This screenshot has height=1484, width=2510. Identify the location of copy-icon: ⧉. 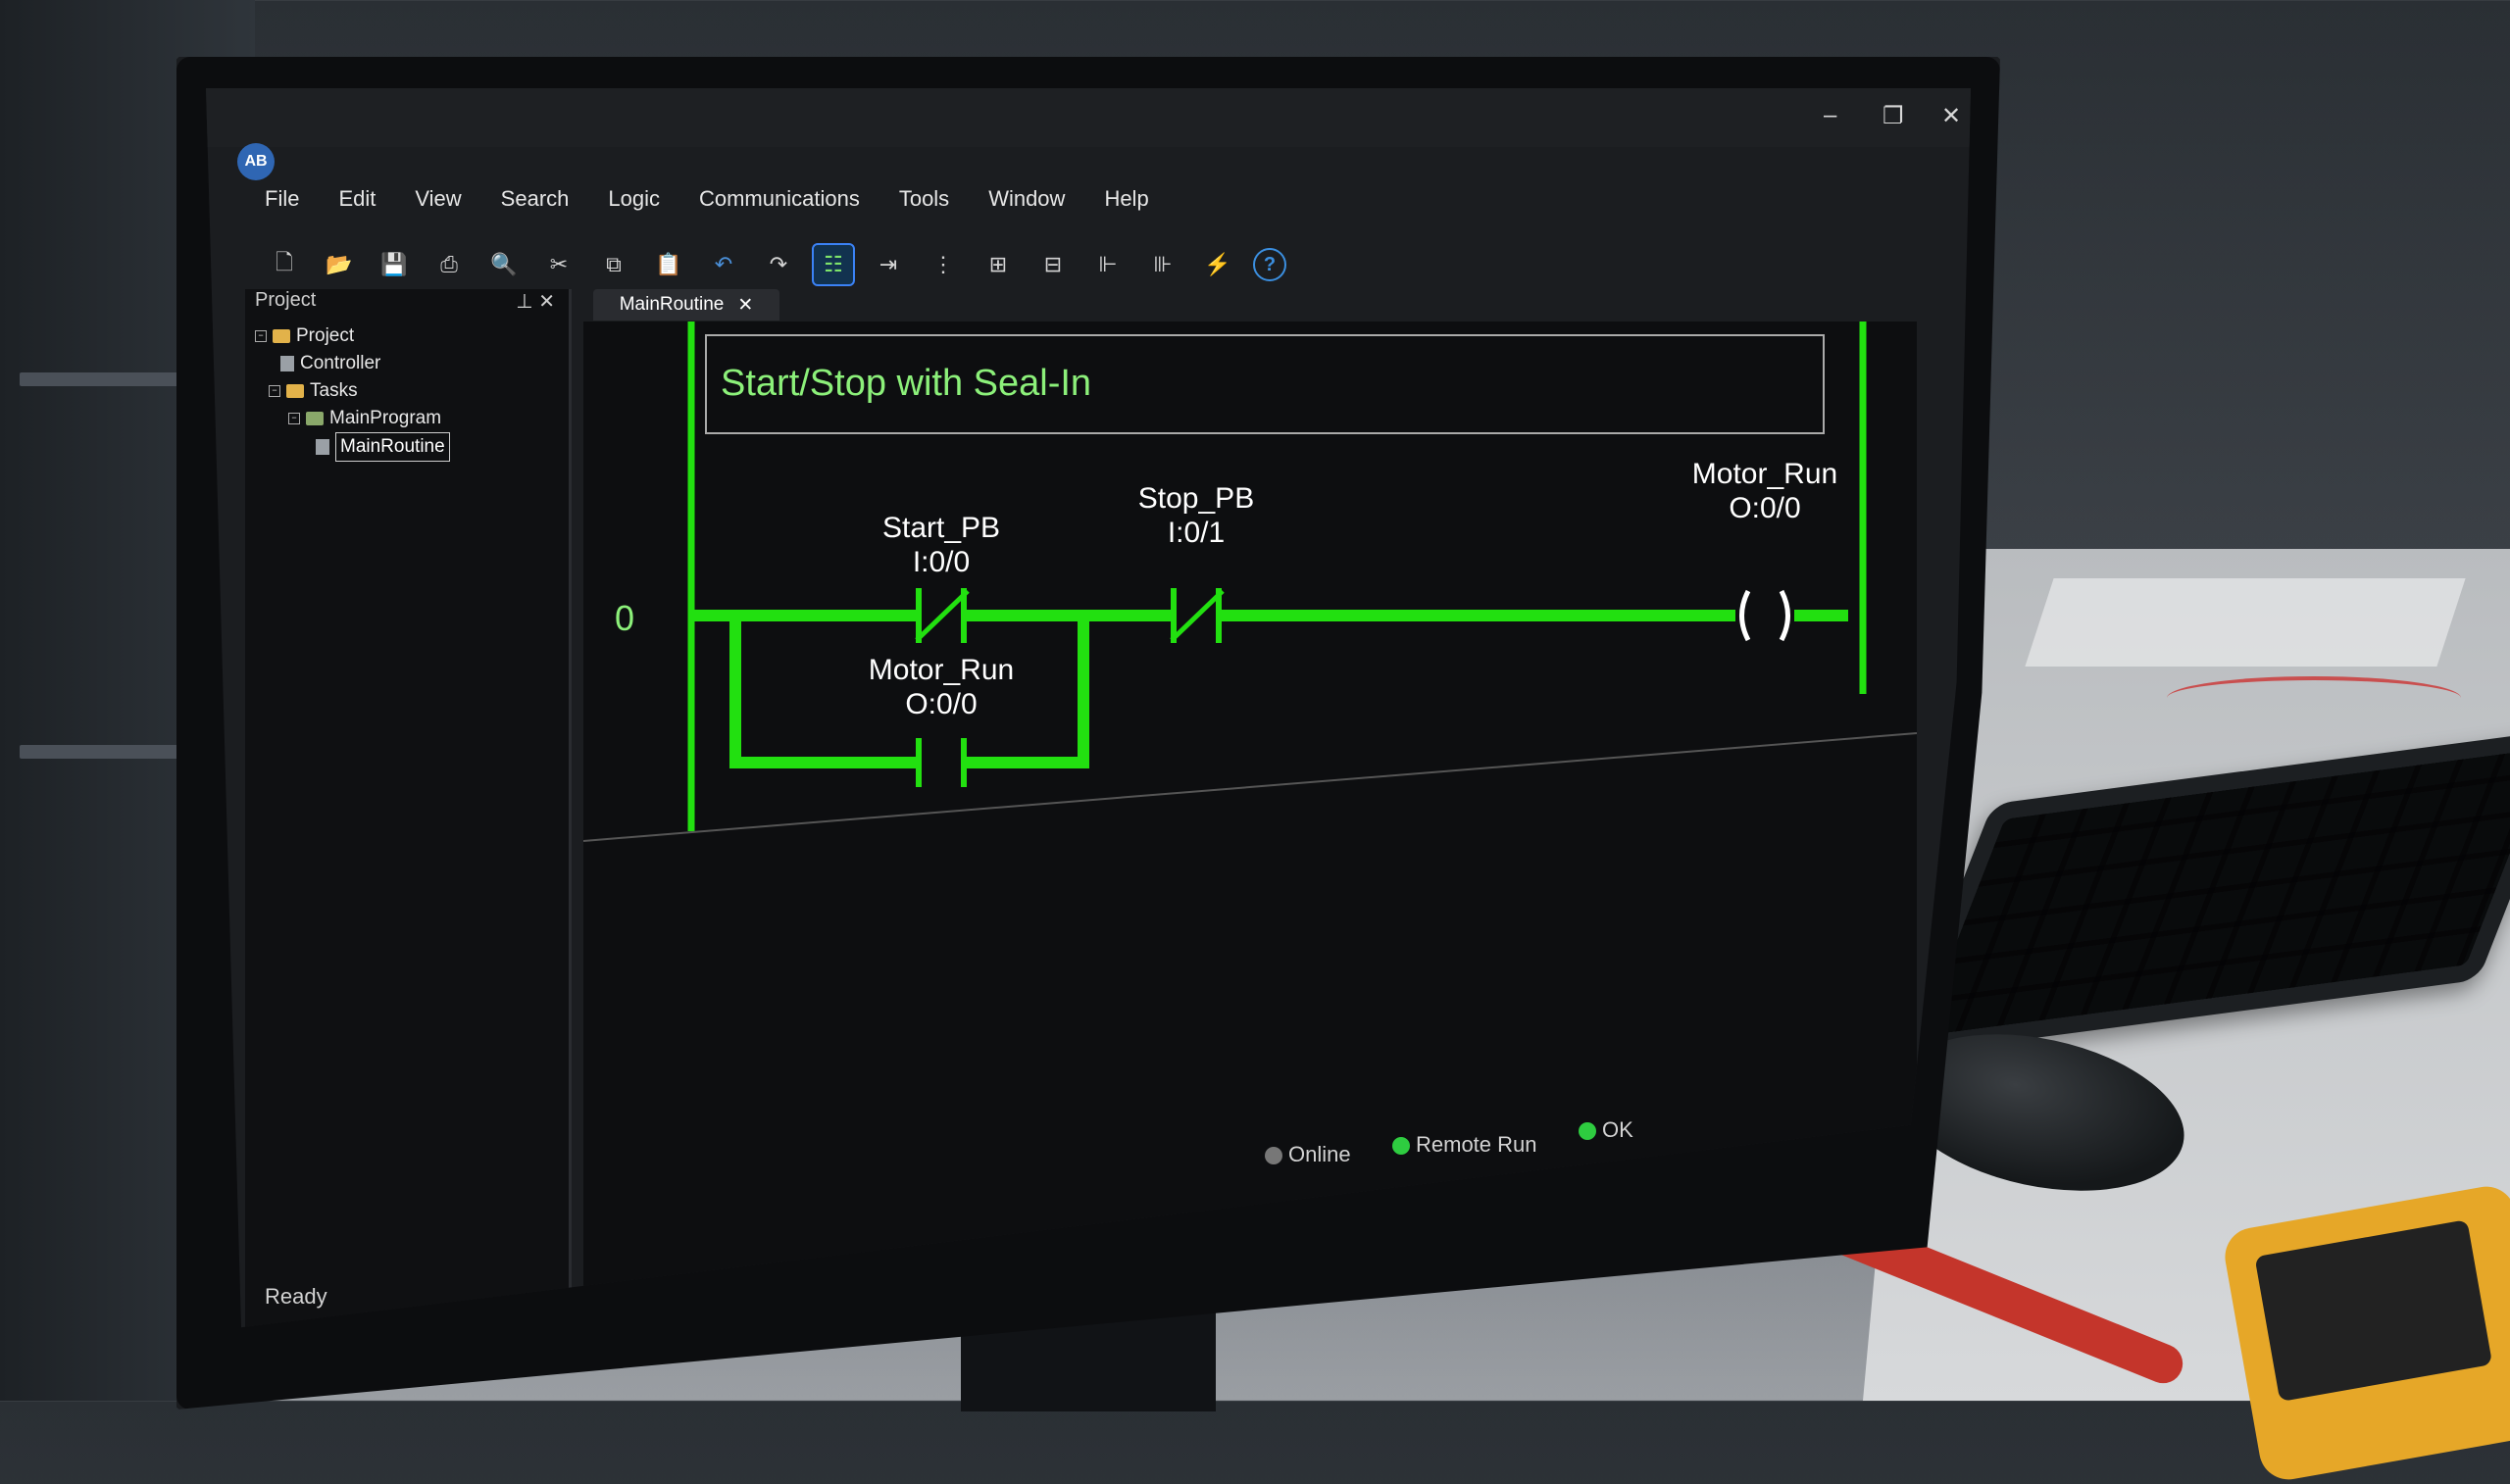
(613, 265).